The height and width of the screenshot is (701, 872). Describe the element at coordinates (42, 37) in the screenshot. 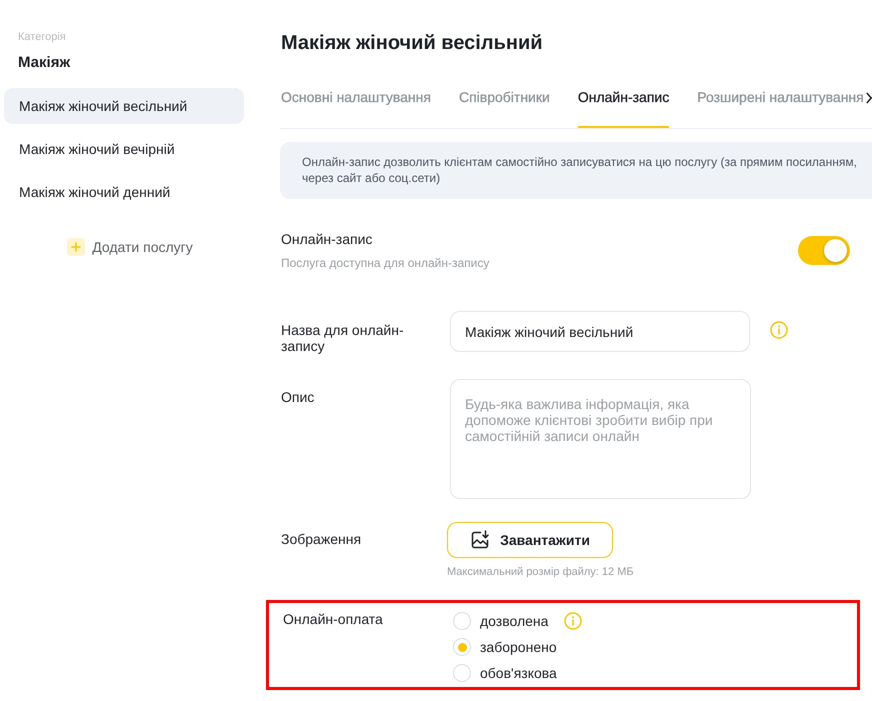

I see `category-caption: Категорія` at that location.